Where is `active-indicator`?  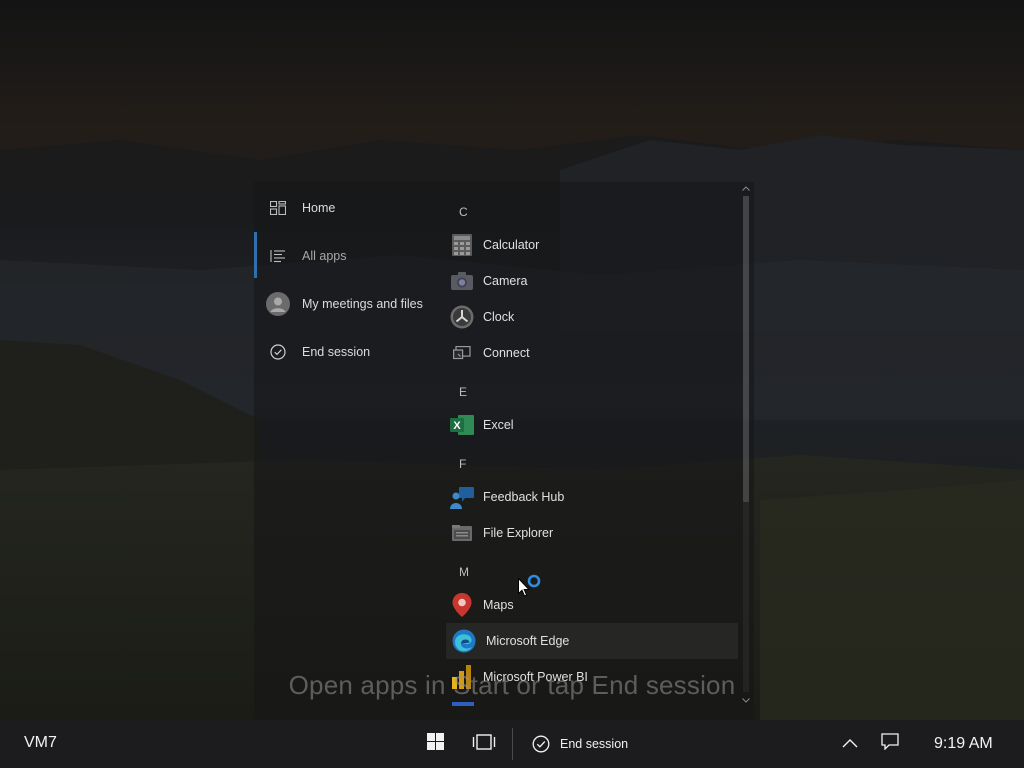 active-indicator is located at coordinates (255, 255).